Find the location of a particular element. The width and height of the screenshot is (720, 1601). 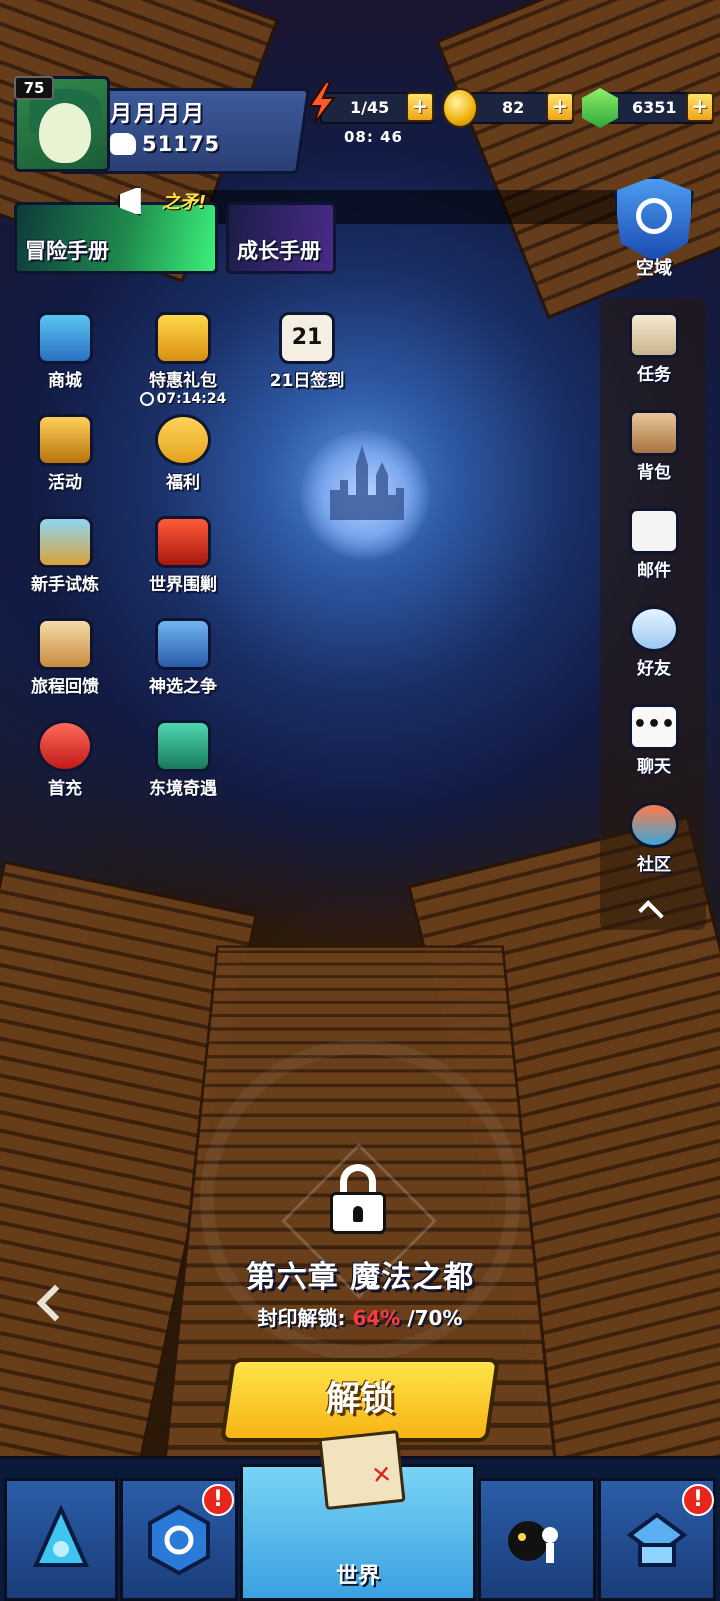

dragon-icon is located at coordinates (183, 542).